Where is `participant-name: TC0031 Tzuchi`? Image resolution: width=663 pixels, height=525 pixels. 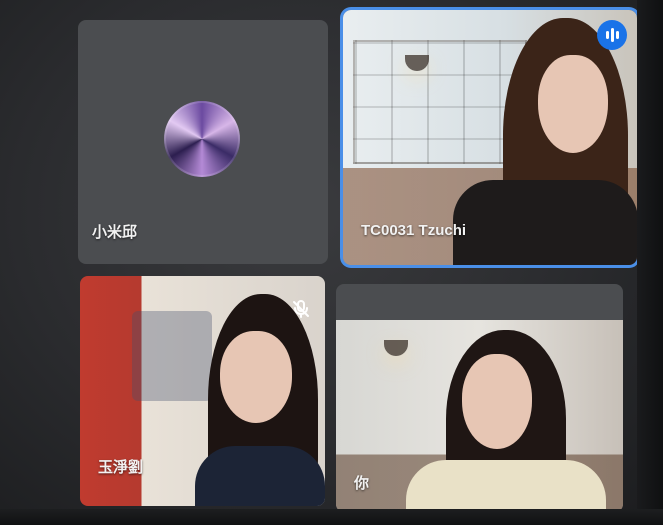
participant-name: TC0031 Tzuchi is located at coordinates (414, 230).